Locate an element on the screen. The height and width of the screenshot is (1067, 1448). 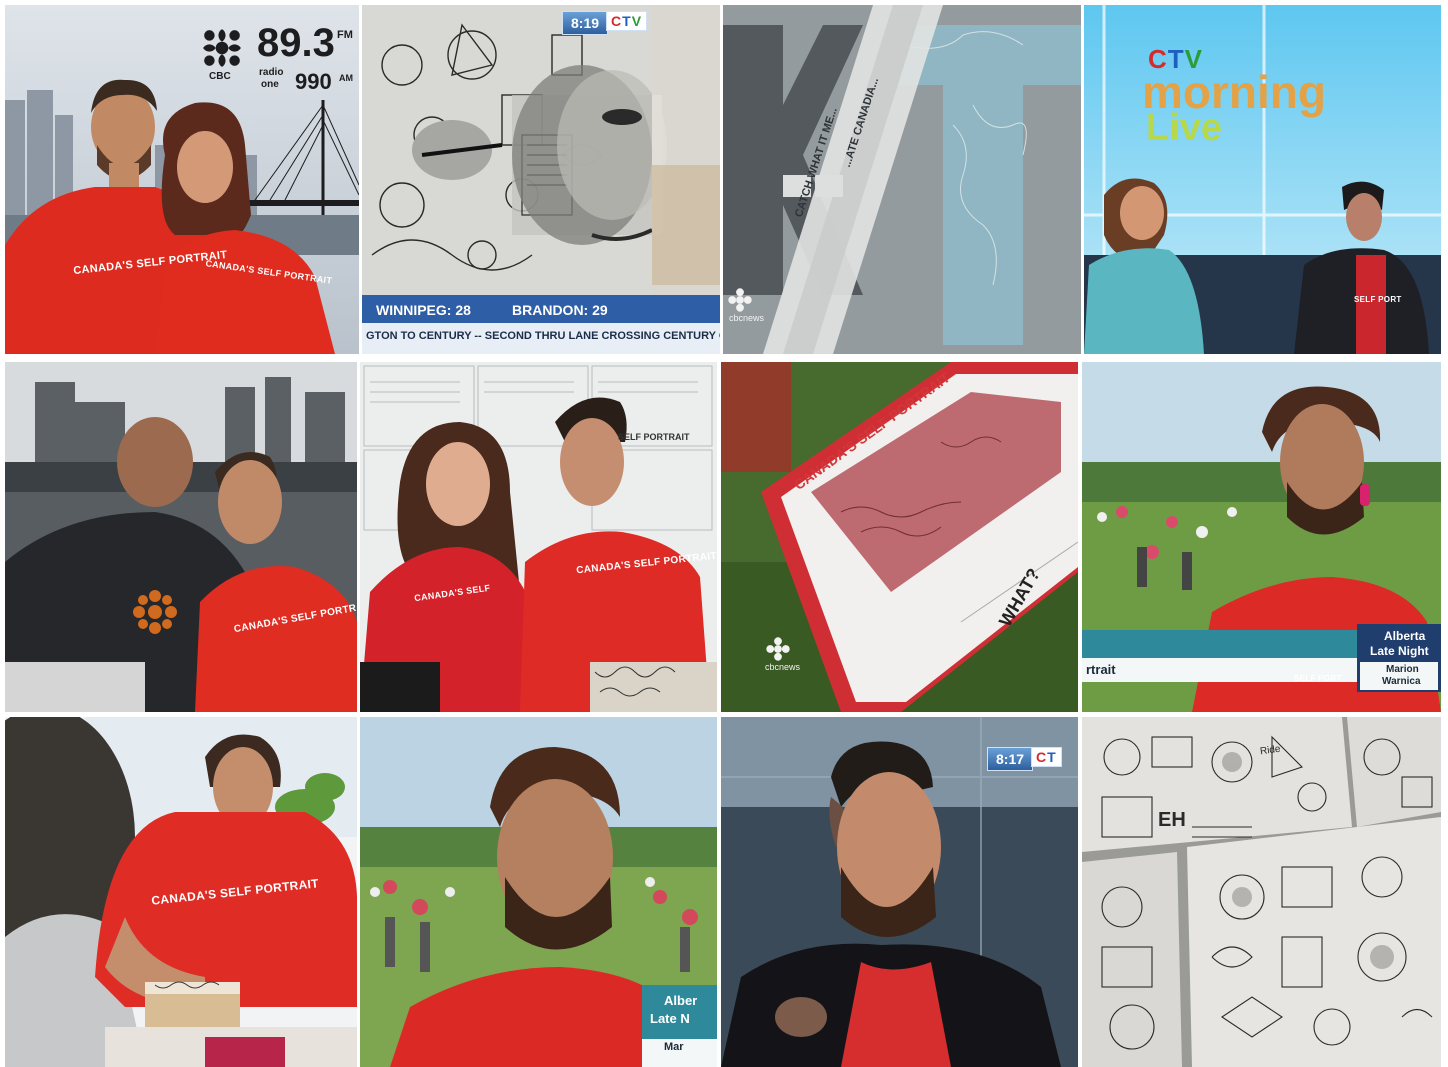
photo-cbc-radio-hosts-art is located at coordinates (181, 537).